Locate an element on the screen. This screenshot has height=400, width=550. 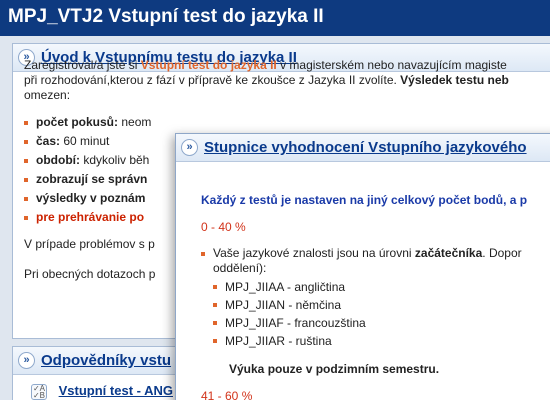
page-title: MPJ_VTJ2 Vstupní test do jazyka II is located at coordinates (166, 16).